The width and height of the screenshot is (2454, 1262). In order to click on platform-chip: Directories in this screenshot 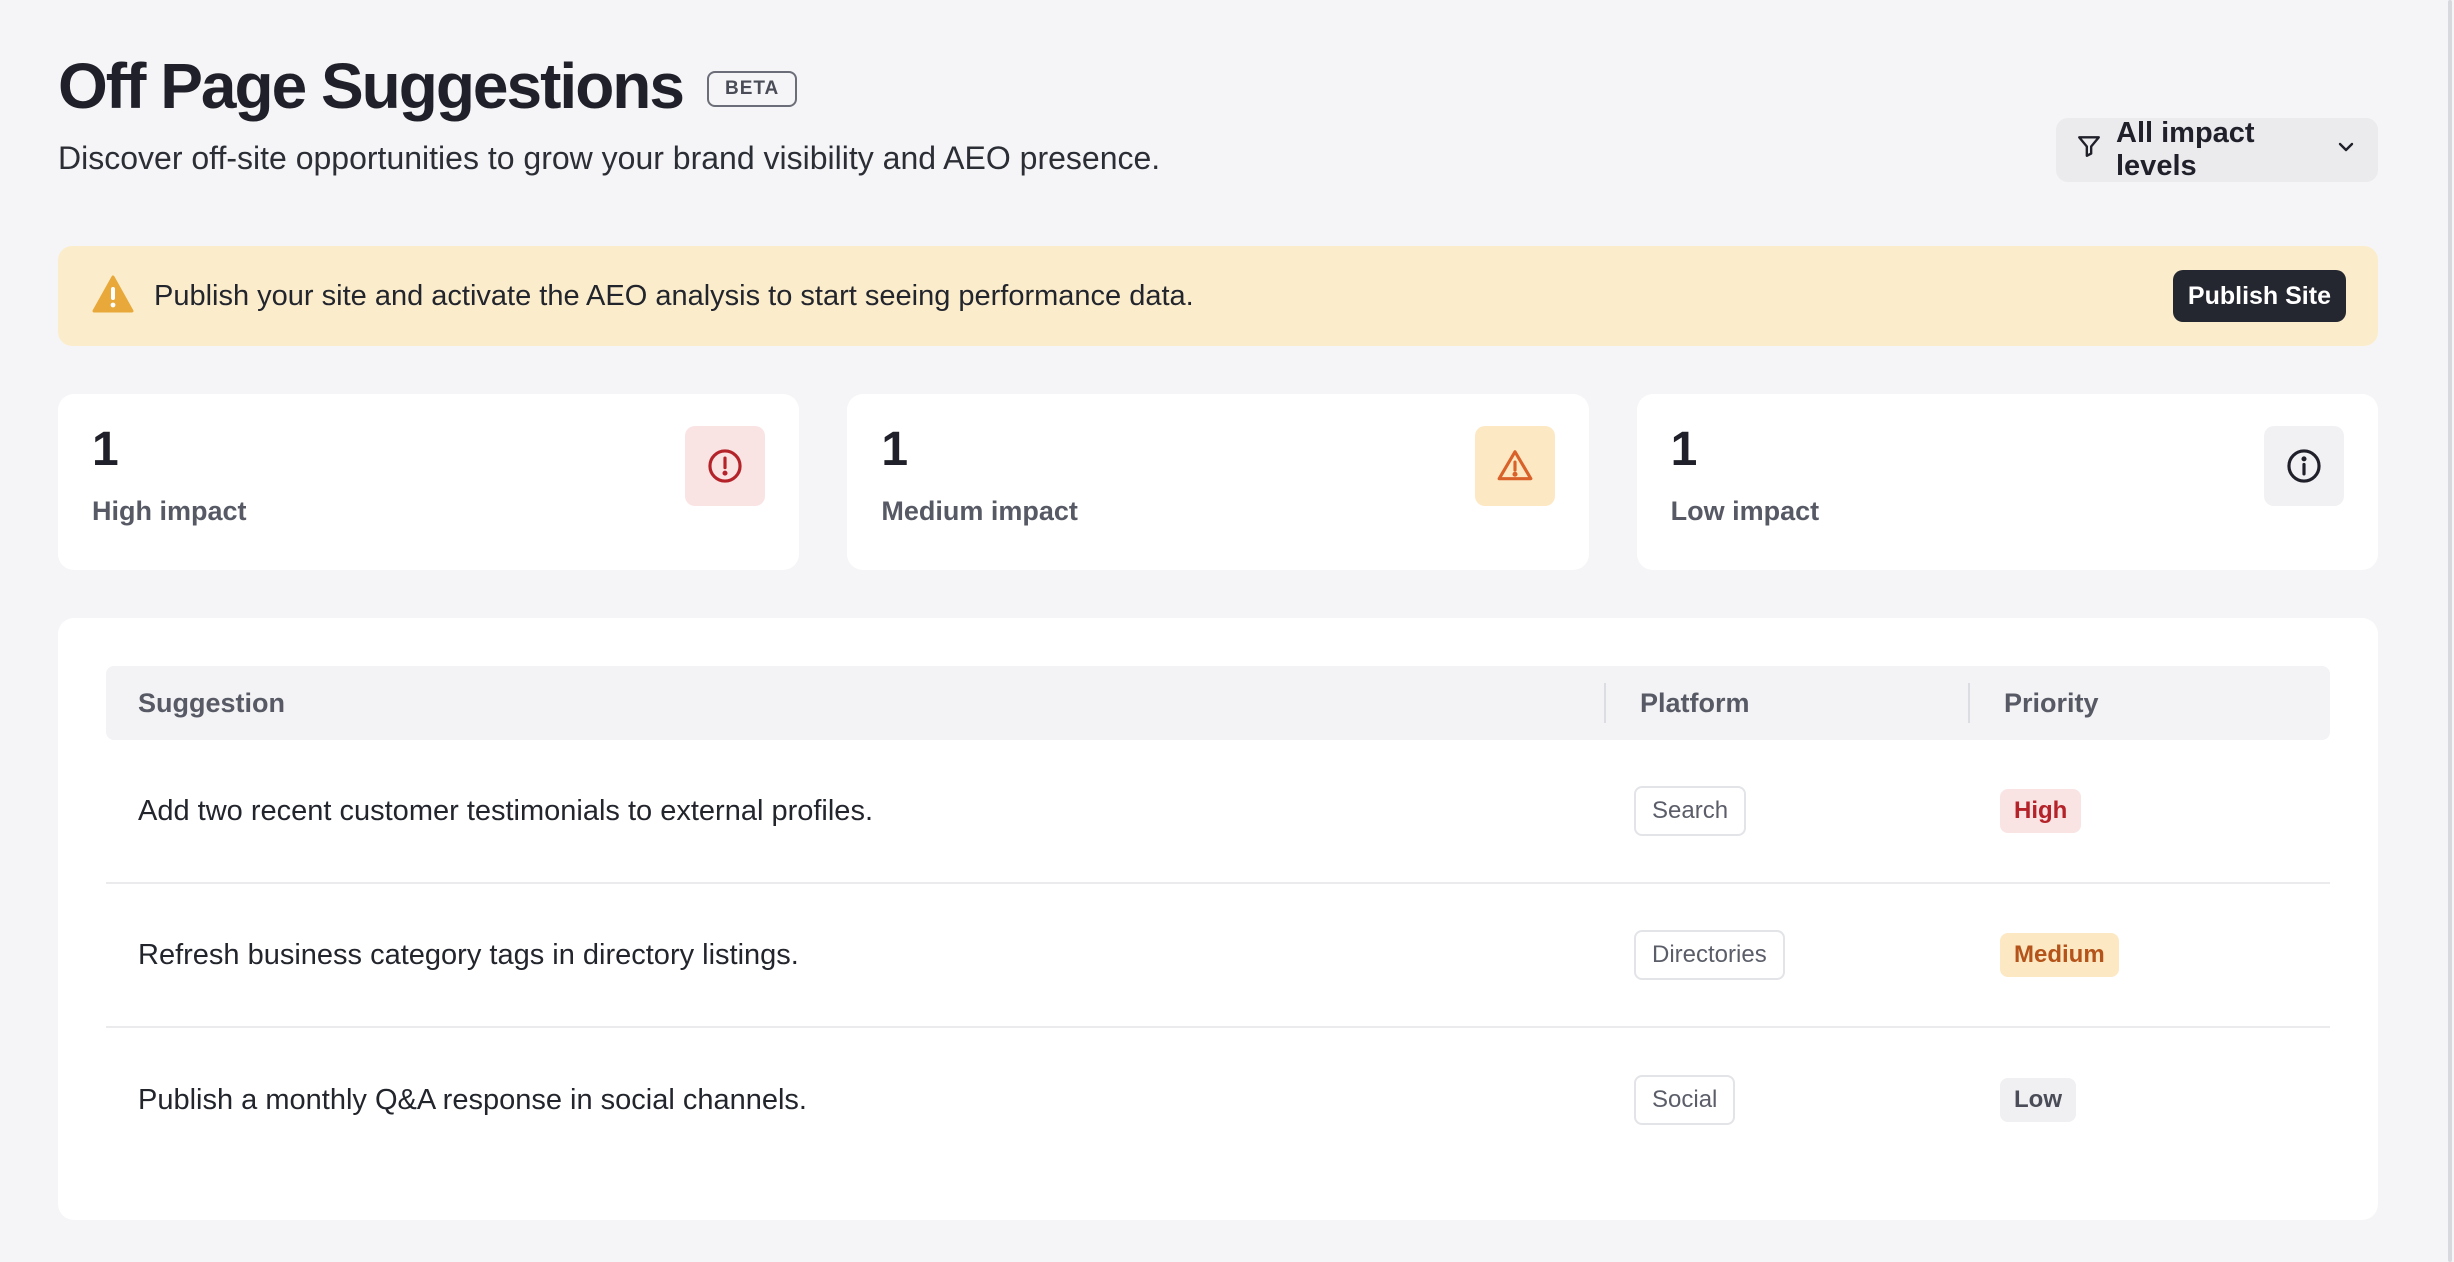, I will do `click(1709, 955)`.